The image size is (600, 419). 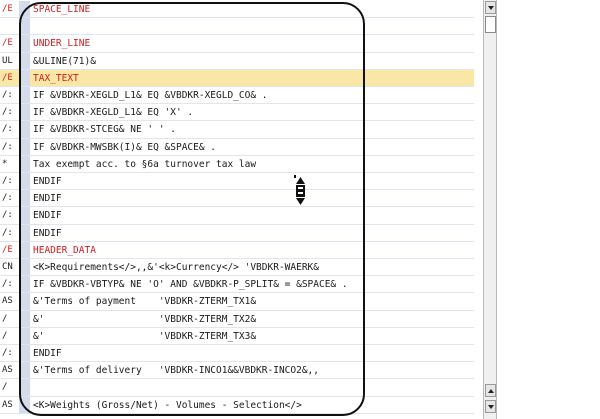 What do you see at coordinates (299, 190) in the screenshot?
I see `resize-vertical-cursor-icon` at bounding box center [299, 190].